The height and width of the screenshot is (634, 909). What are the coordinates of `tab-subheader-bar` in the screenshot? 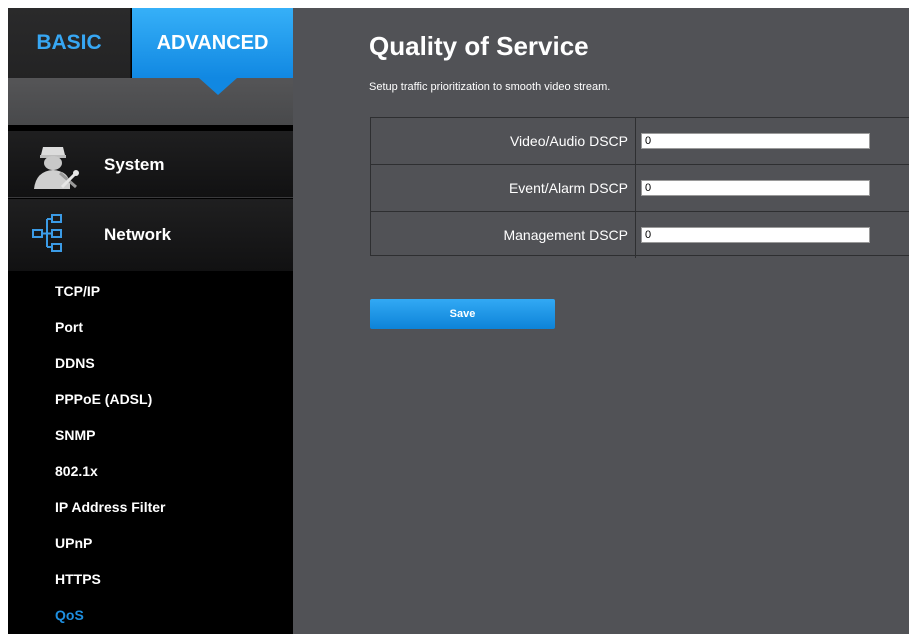 It's located at (150, 101).